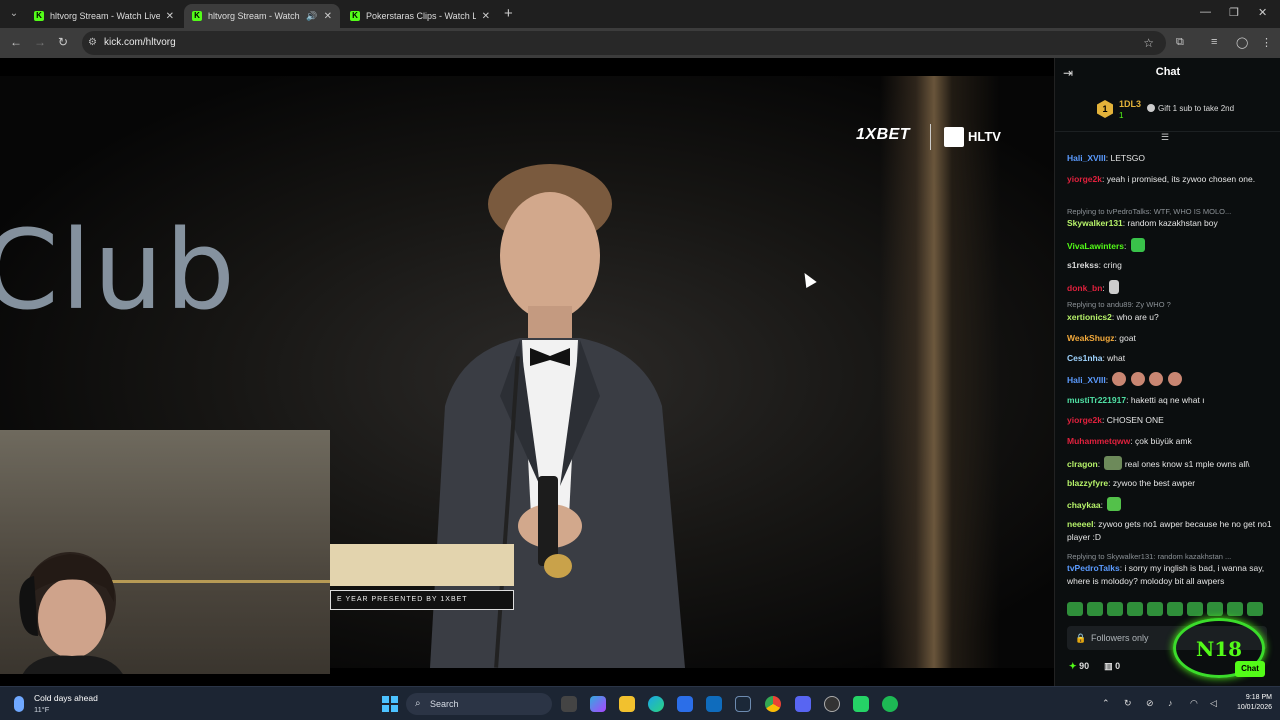 The image size is (1280, 720). What do you see at coordinates (66, 698) in the screenshot?
I see `weather-title: Cold days ahead` at bounding box center [66, 698].